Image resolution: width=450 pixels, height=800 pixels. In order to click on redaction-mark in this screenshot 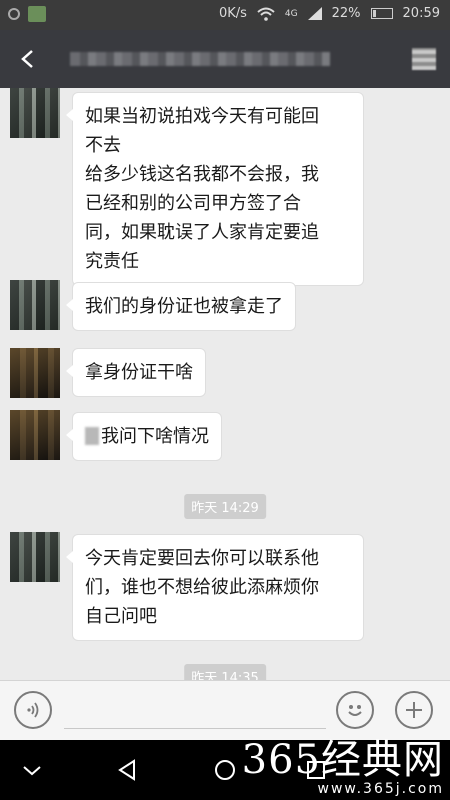, I will do `click(92, 436)`.